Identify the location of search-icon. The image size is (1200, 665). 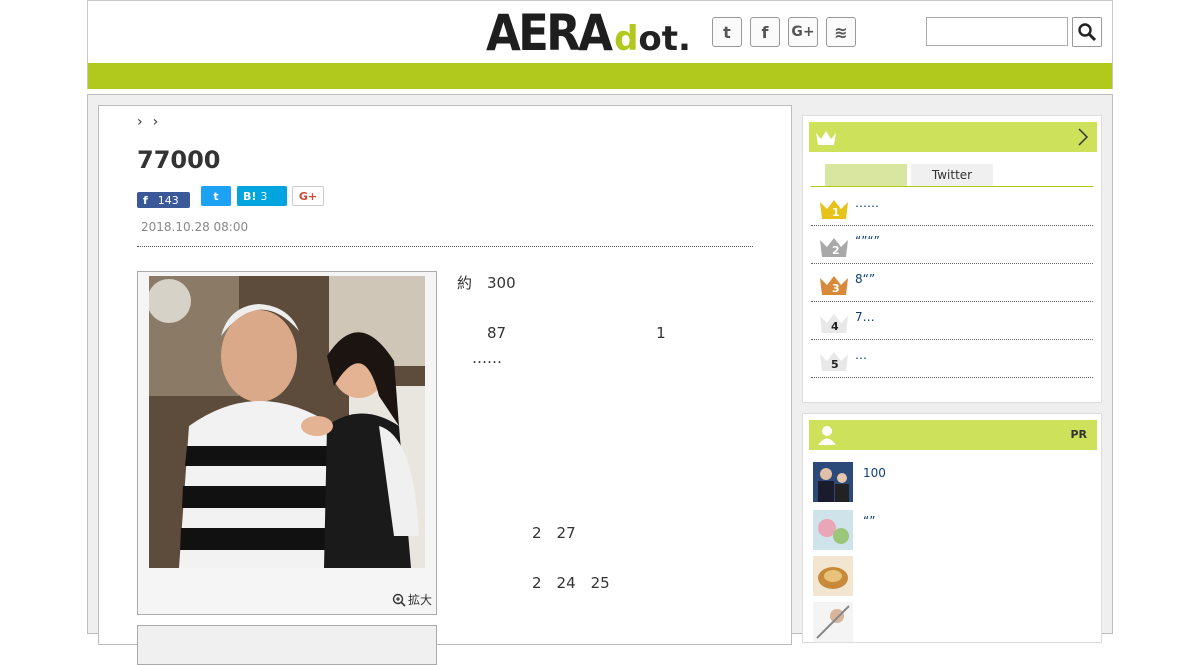
(1087, 32).